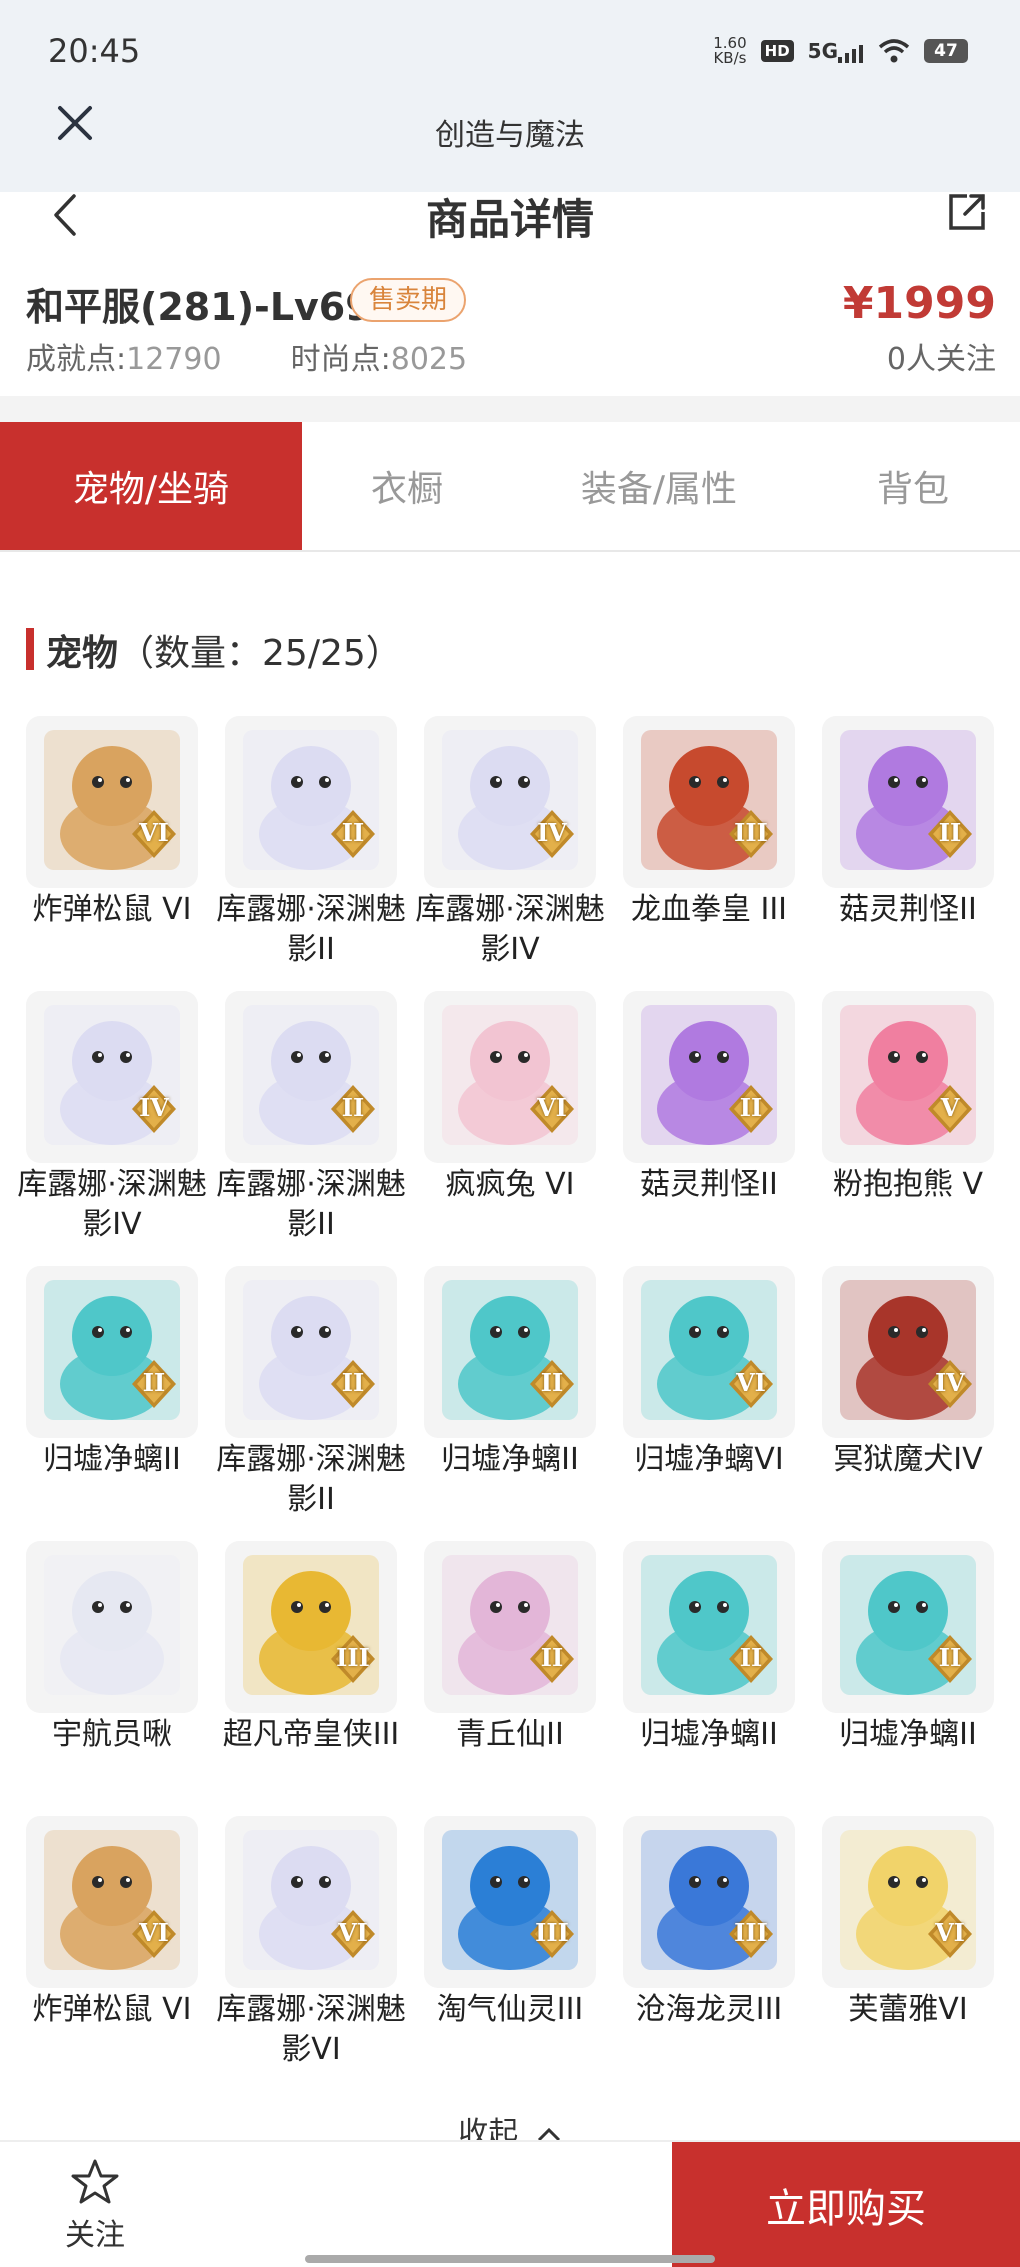 The image size is (1020, 2267). What do you see at coordinates (407, 486) in the screenshot?
I see `tab-wardrobe: 衣橱` at bounding box center [407, 486].